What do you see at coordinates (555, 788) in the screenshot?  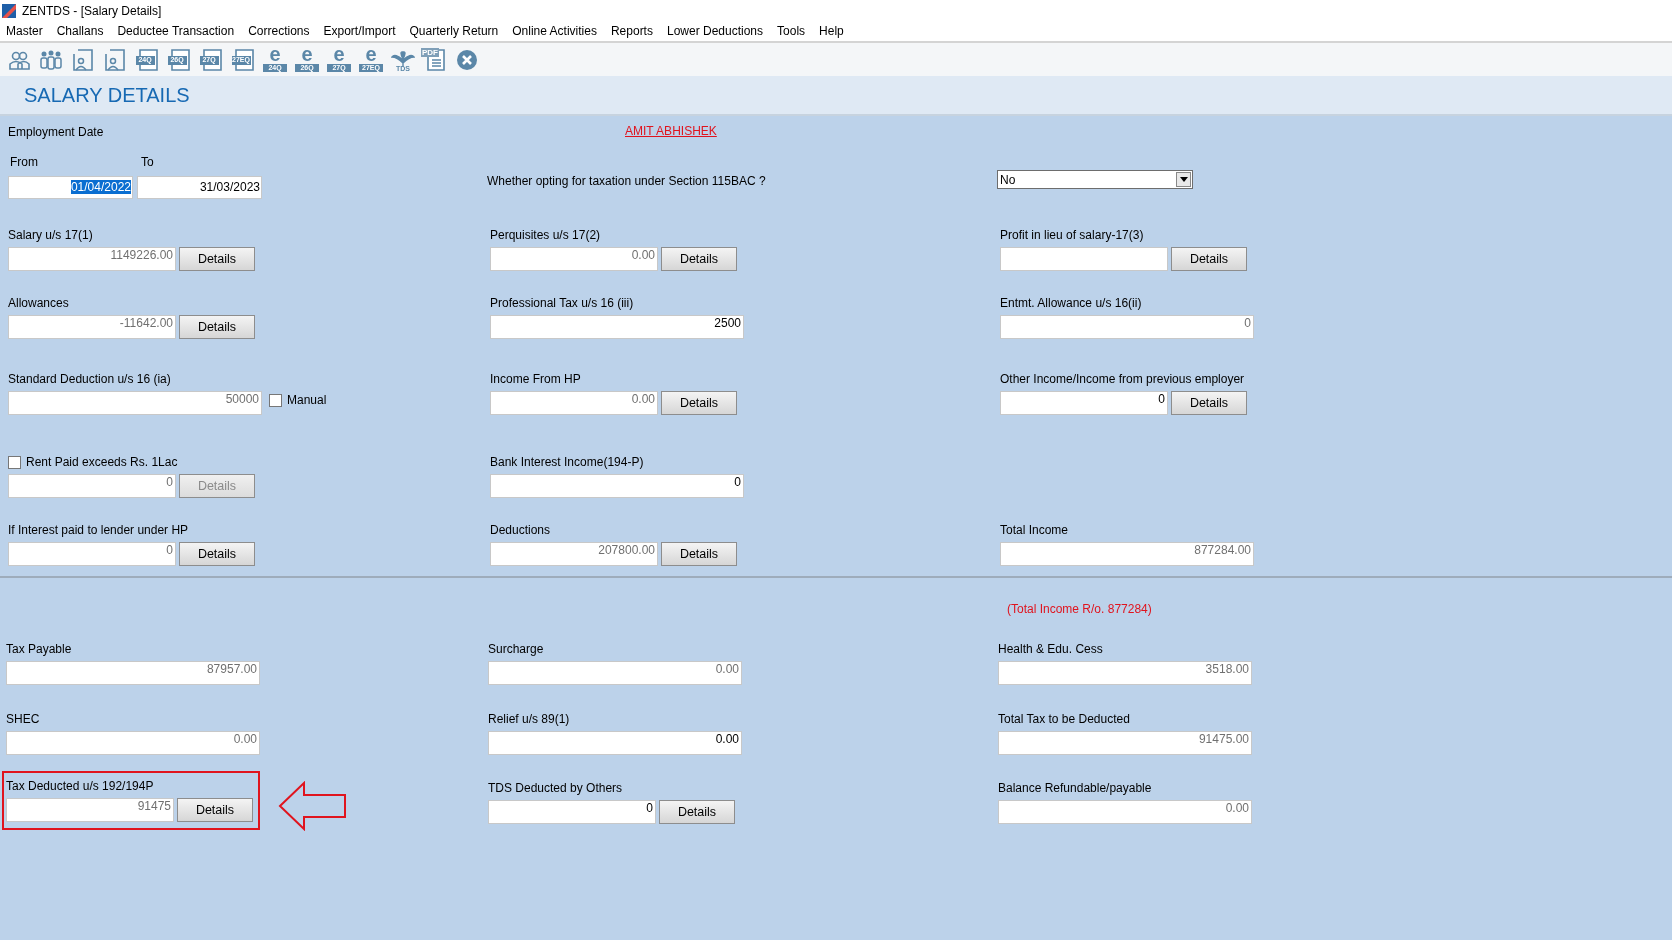 I see `field-label: TDS Deducted by Others` at bounding box center [555, 788].